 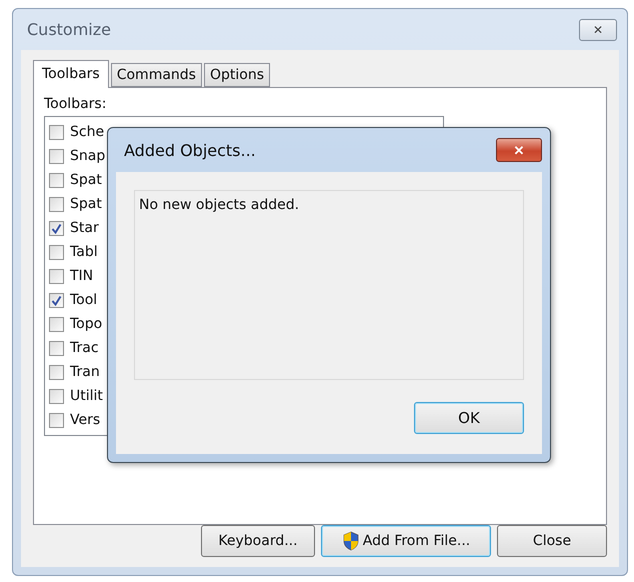 What do you see at coordinates (84, 252) in the screenshot?
I see `toolbar-name: Tabl` at bounding box center [84, 252].